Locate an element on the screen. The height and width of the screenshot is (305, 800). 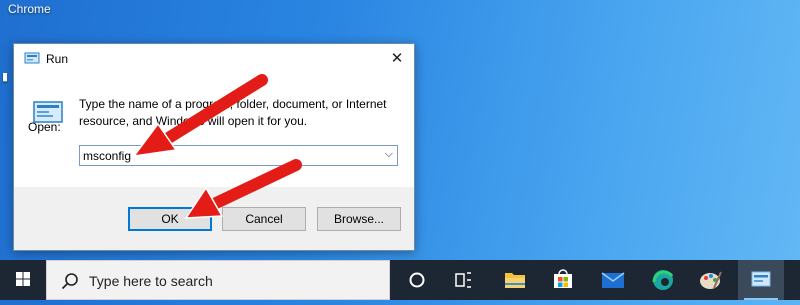
edge-icon is located at coordinates (663, 280).